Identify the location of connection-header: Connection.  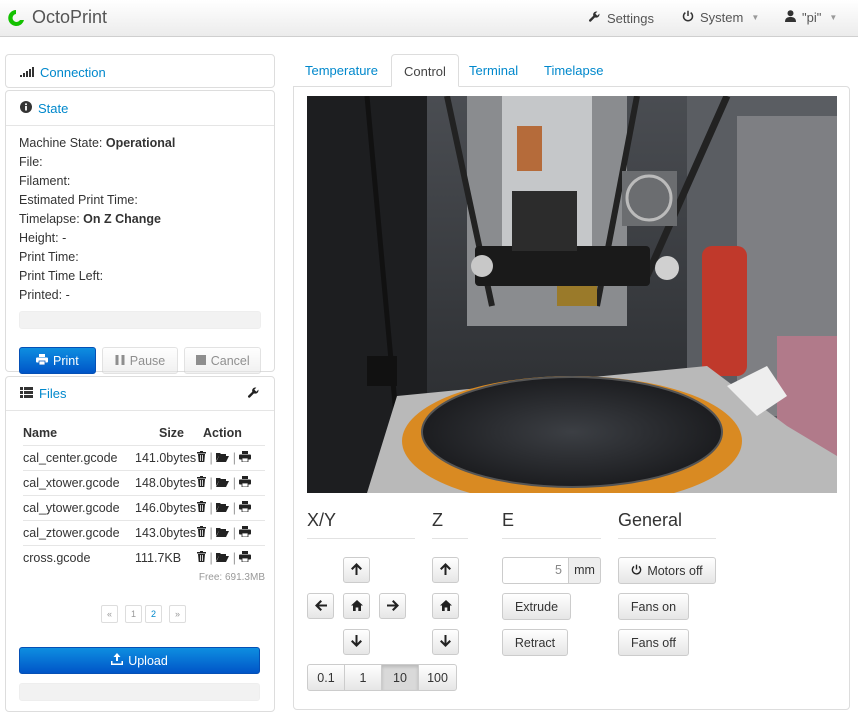
(140, 72).